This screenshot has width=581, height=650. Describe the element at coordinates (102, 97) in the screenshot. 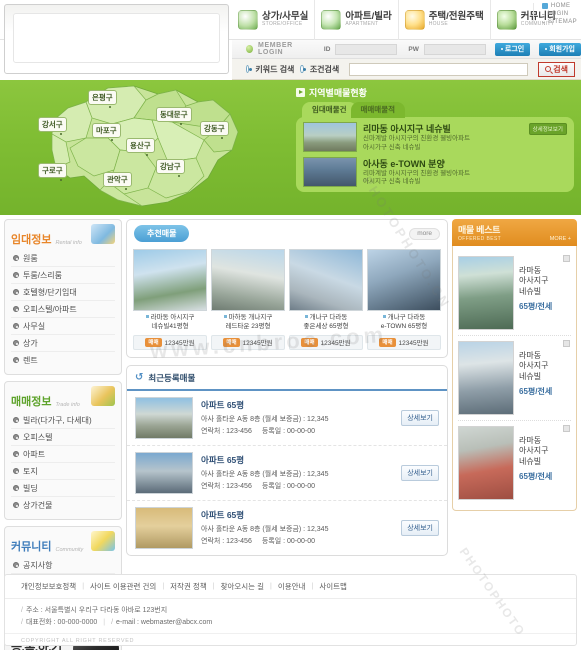

I see `map-label-eunpyeong: 은평구` at that location.